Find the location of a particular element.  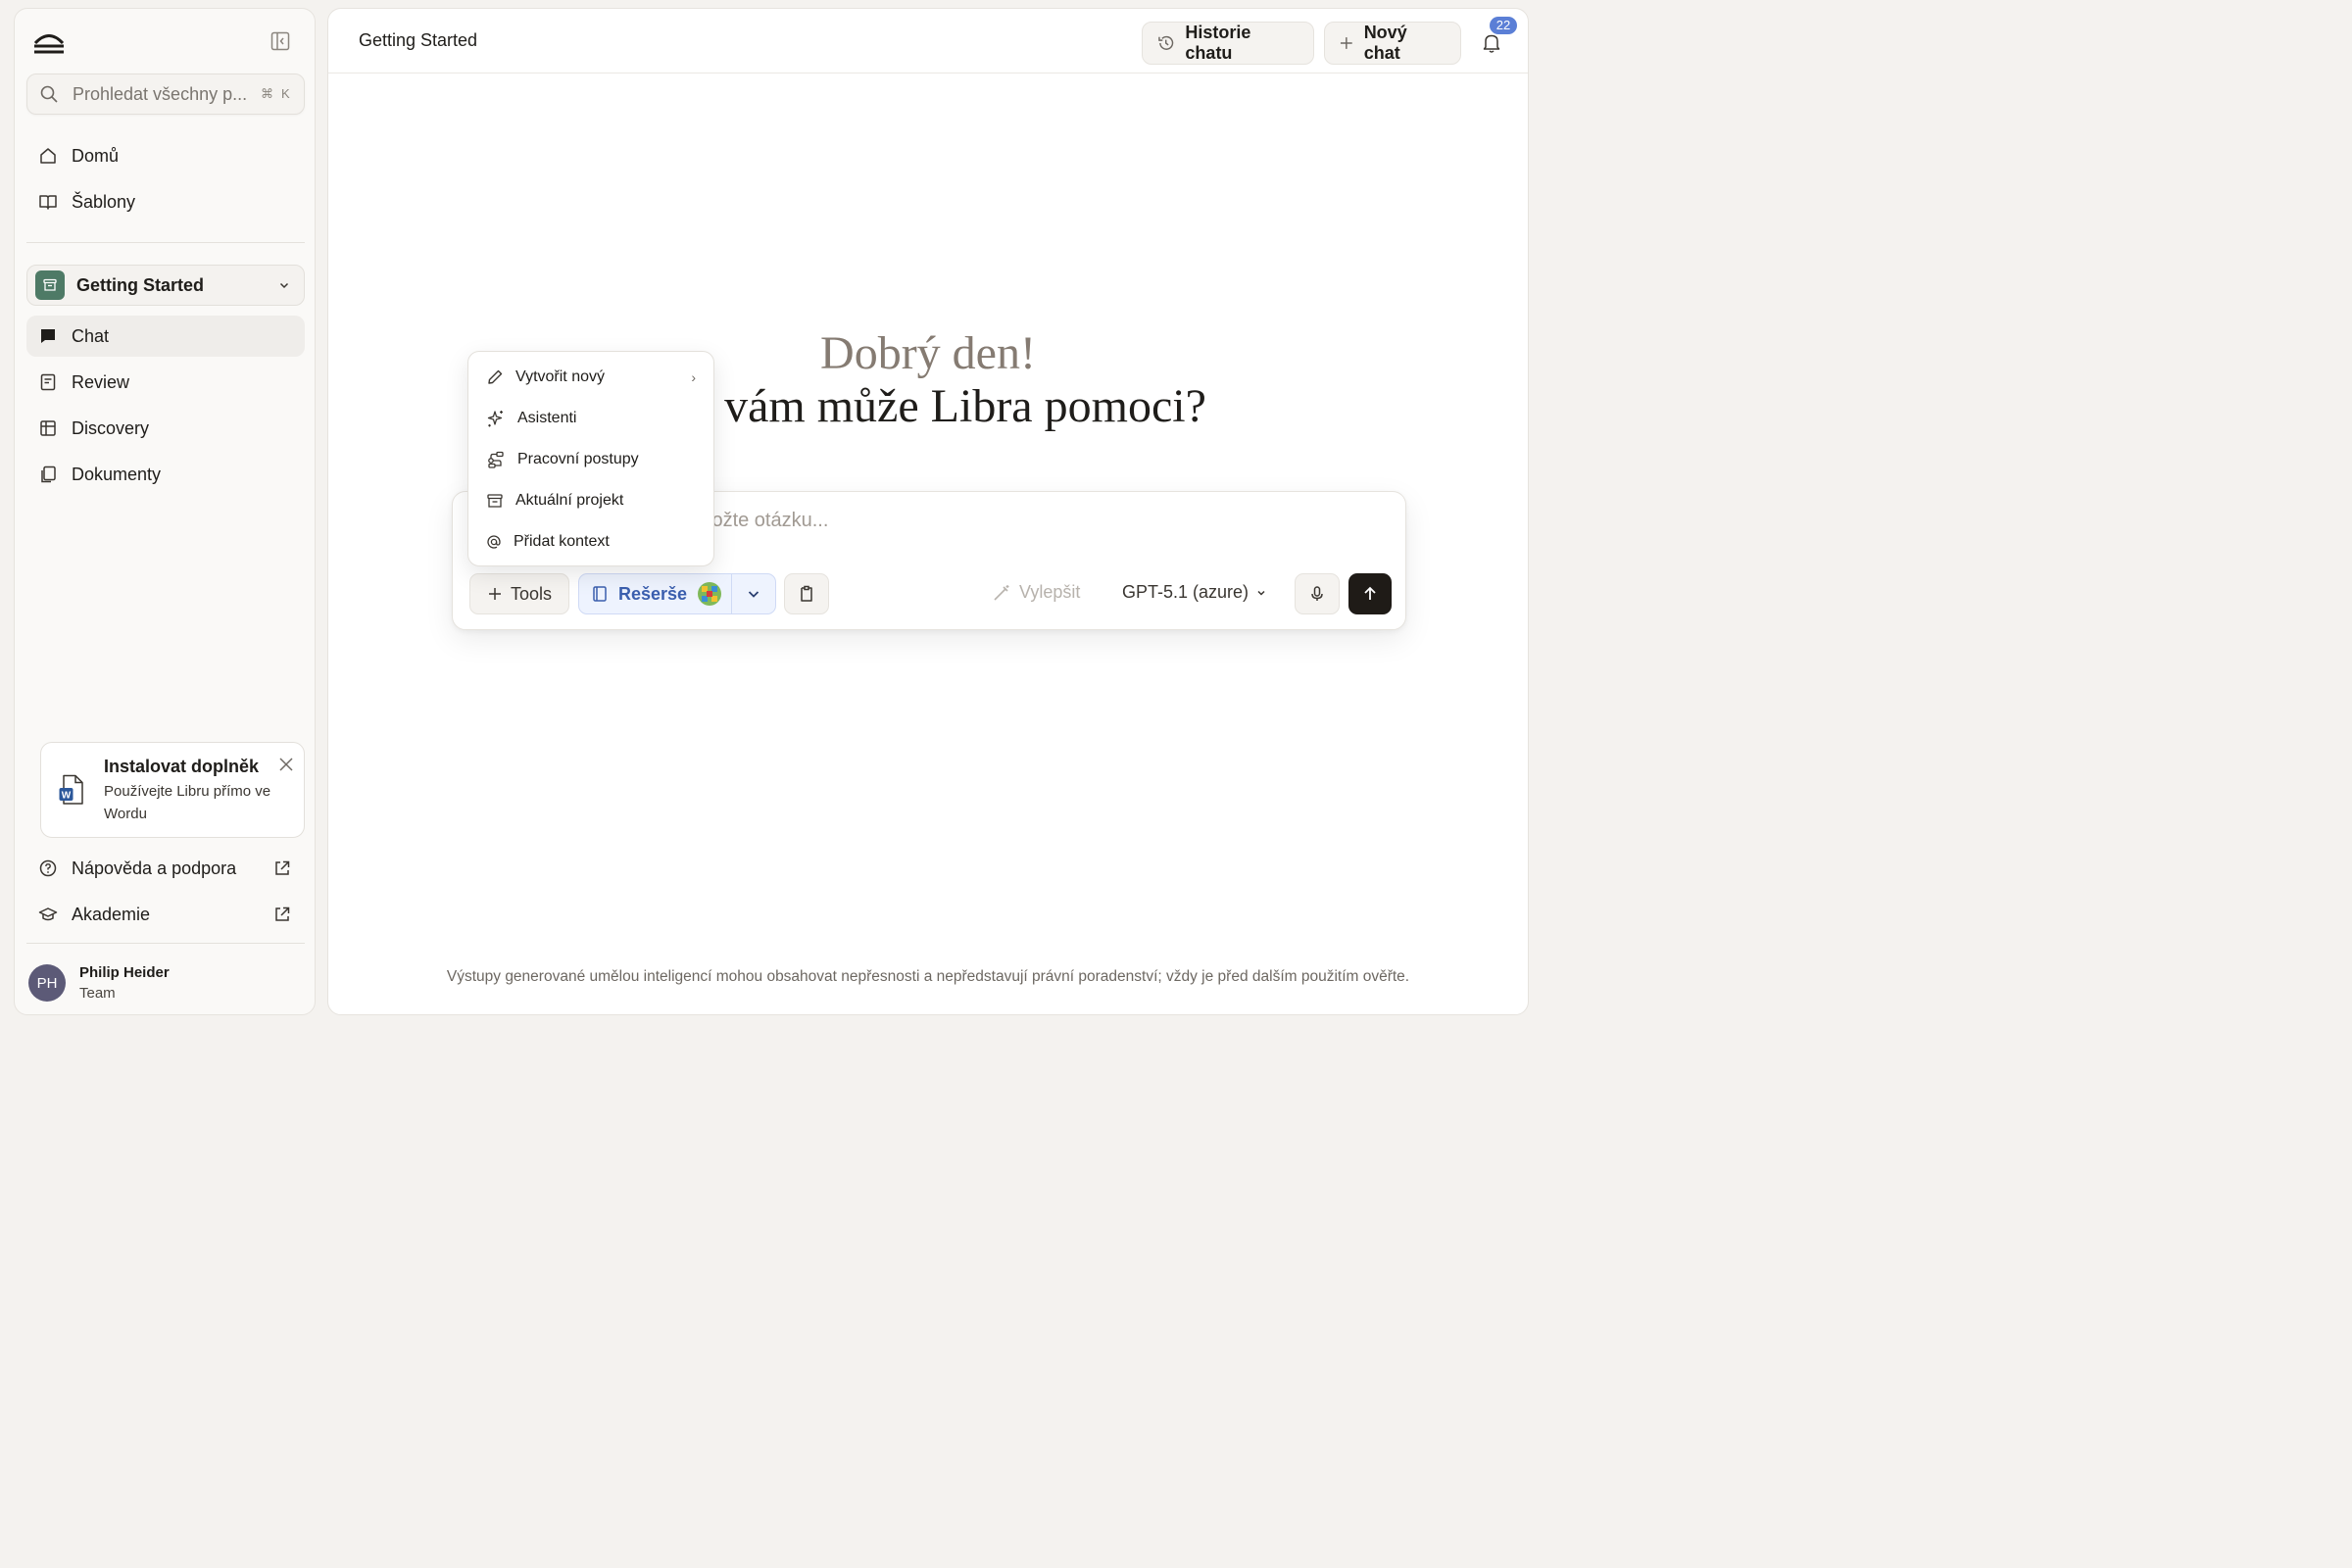

documents-icon is located at coordinates (48, 474).